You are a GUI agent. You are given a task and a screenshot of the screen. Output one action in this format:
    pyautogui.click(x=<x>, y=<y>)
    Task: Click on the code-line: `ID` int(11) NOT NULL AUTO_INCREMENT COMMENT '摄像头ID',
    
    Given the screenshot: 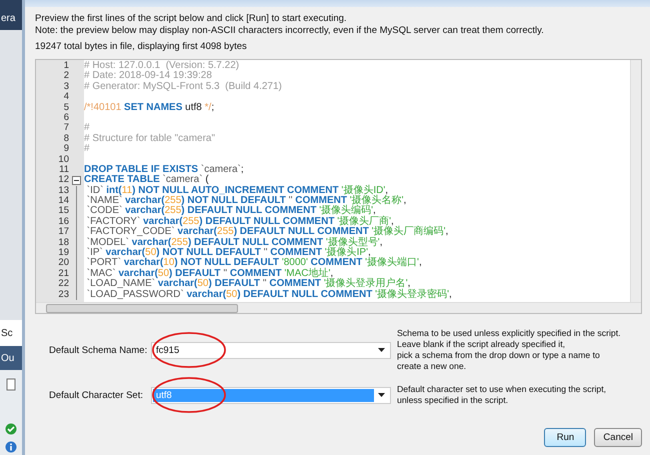 What is the action you would take?
    pyautogui.click(x=237, y=190)
    